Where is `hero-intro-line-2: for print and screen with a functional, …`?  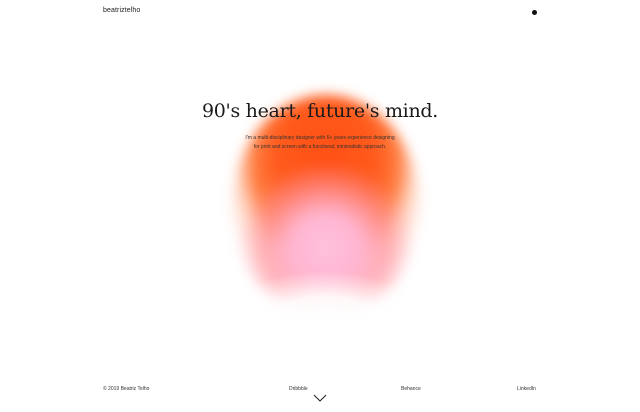 hero-intro-line-2: for print and screen with a functional, … is located at coordinates (320, 147).